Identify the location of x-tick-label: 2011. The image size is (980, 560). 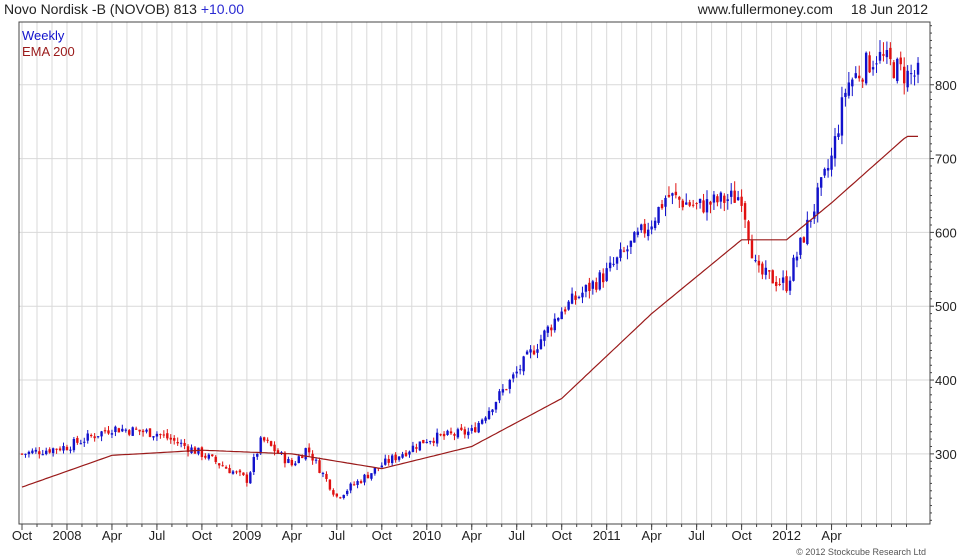
(607, 535).